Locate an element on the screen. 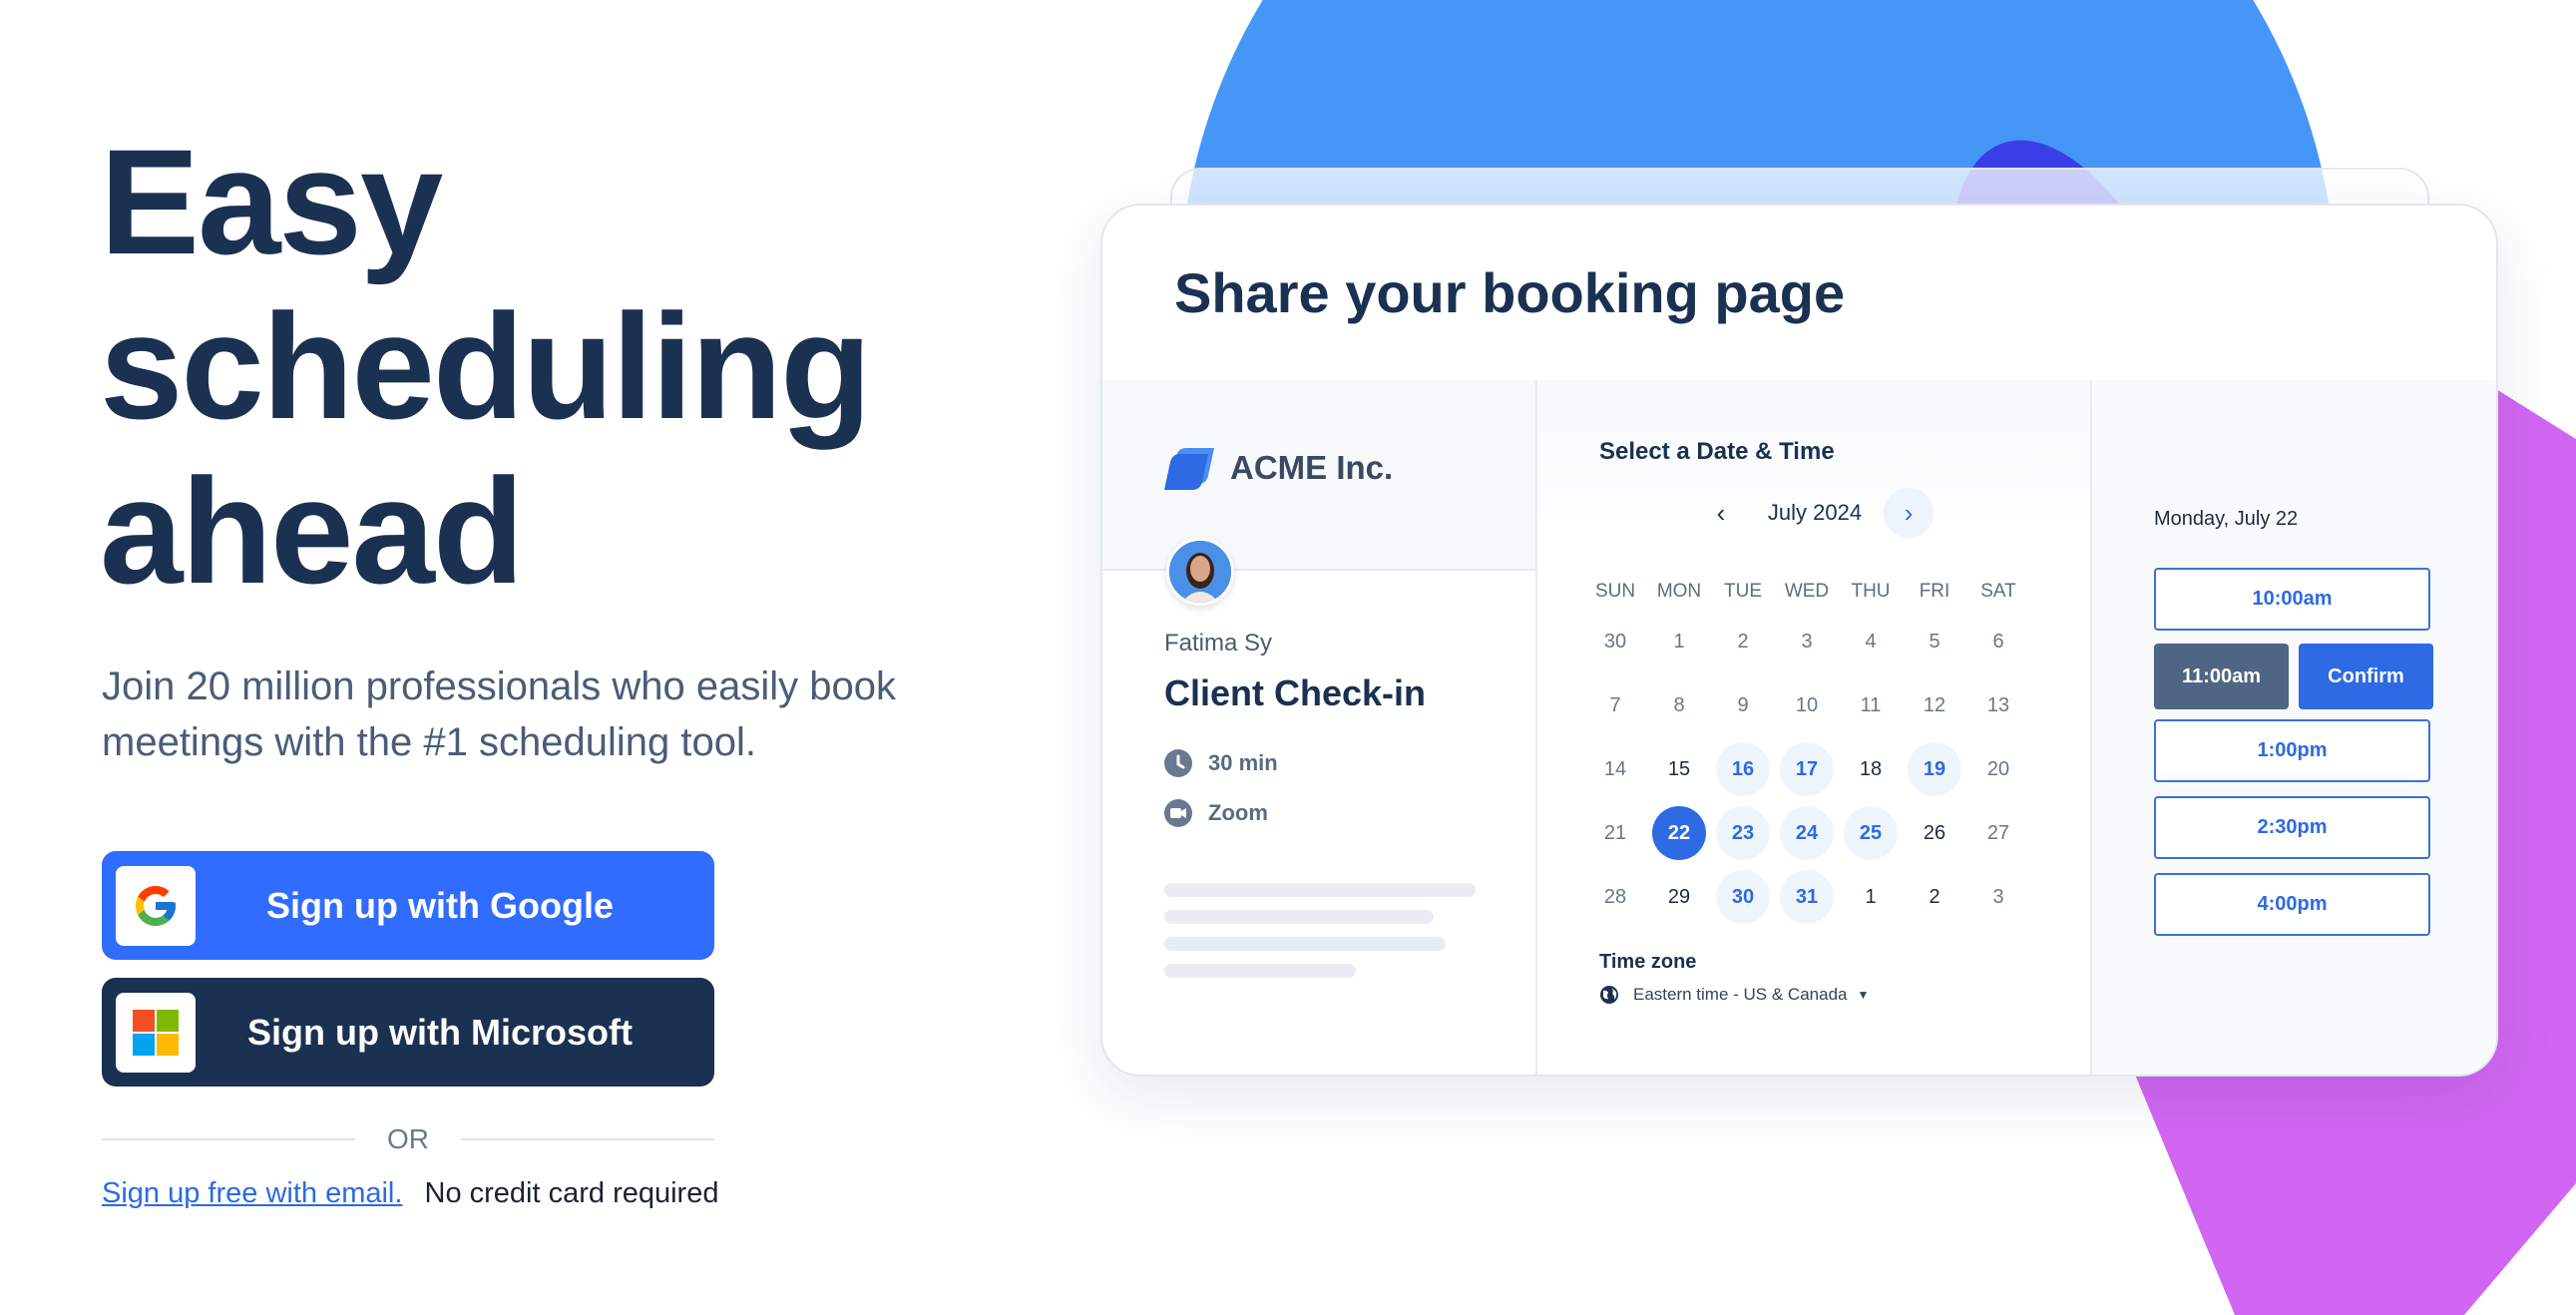 The image size is (2576, 1315). sign-up-google-button: Sign up with Google is located at coordinates (408, 905).